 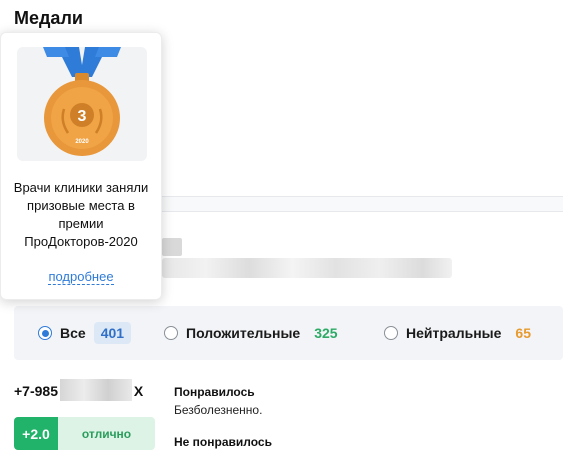 I want to click on rating-badge: +2.0 отлично, so click(x=84, y=433).